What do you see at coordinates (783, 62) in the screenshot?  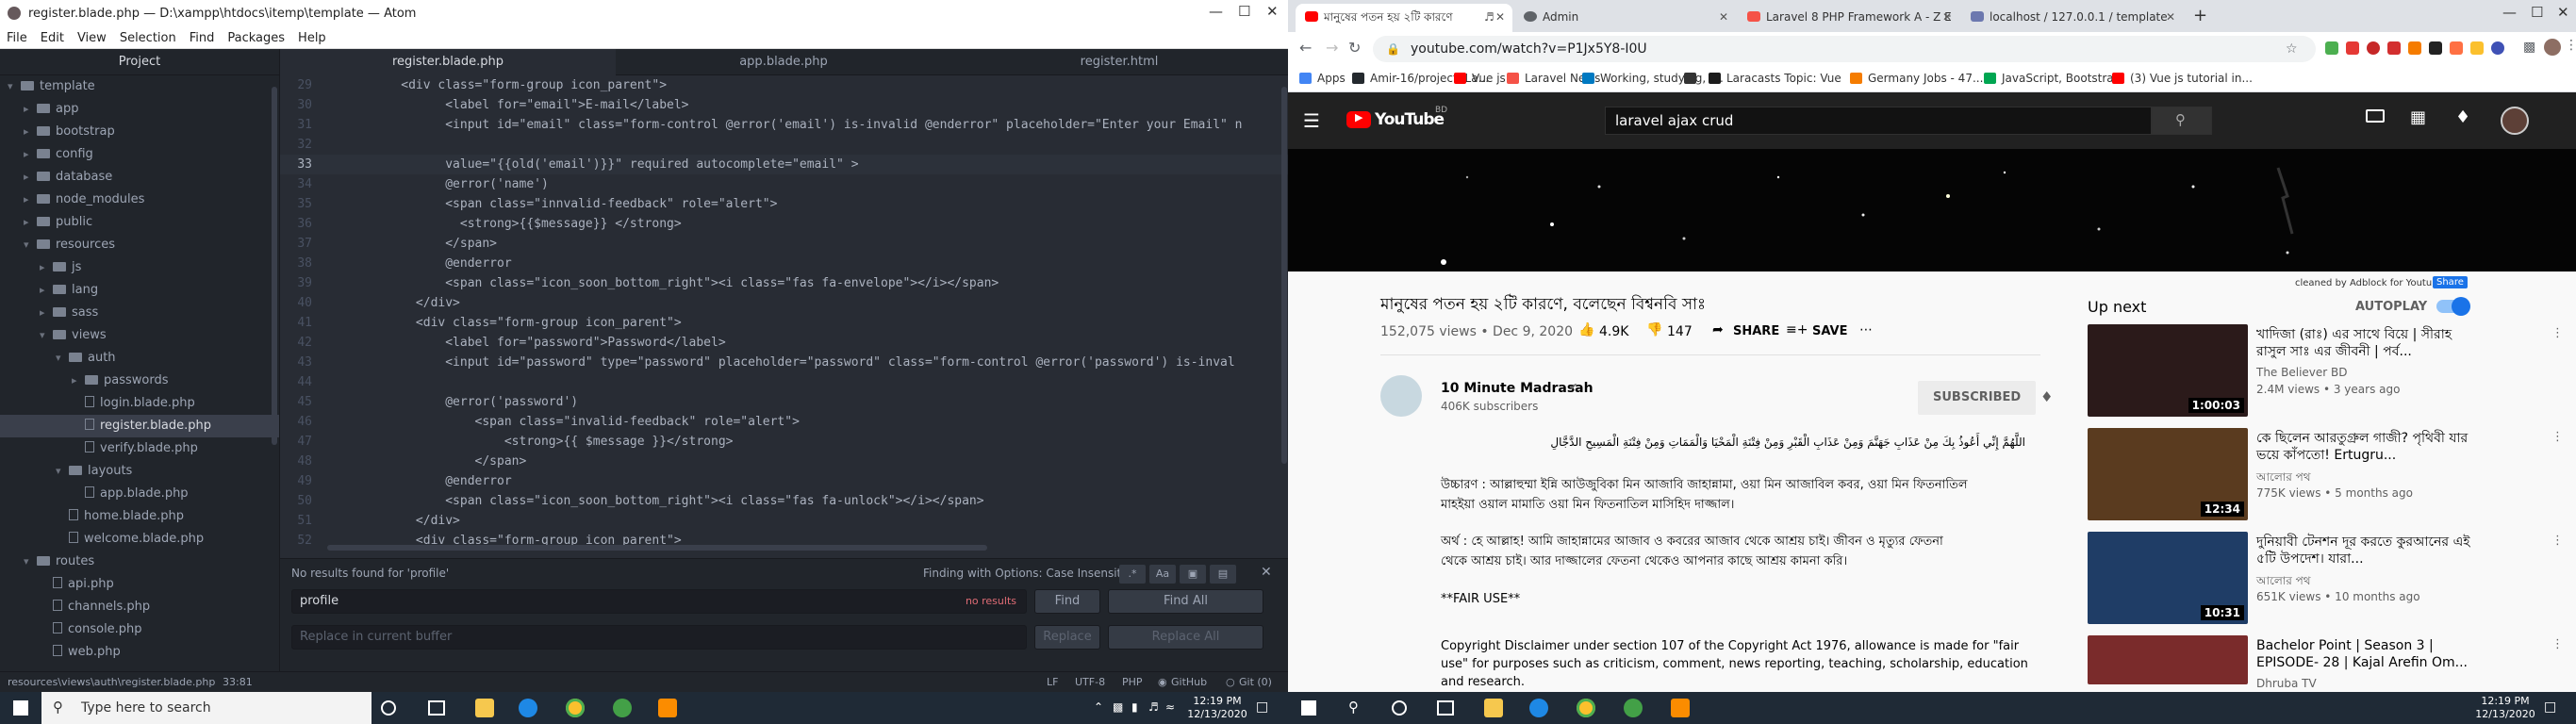 I see `tab-app-blade: app.blade.php` at bounding box center [783, 62].